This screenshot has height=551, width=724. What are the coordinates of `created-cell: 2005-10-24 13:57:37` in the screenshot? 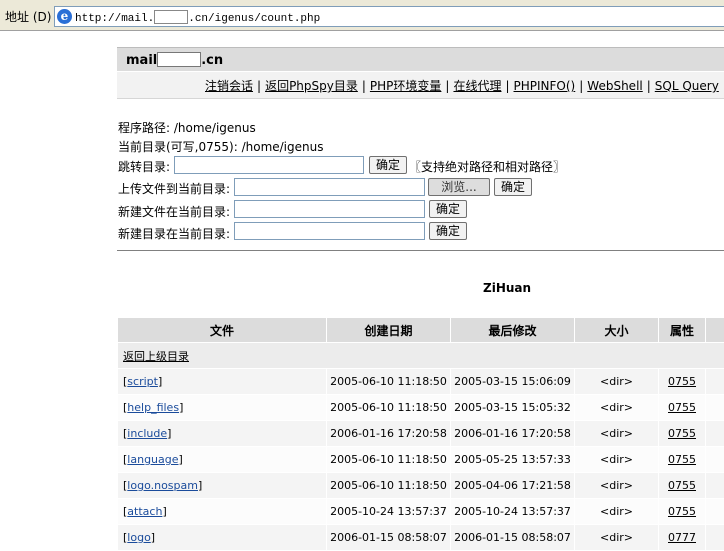 It's located at (389, 512).